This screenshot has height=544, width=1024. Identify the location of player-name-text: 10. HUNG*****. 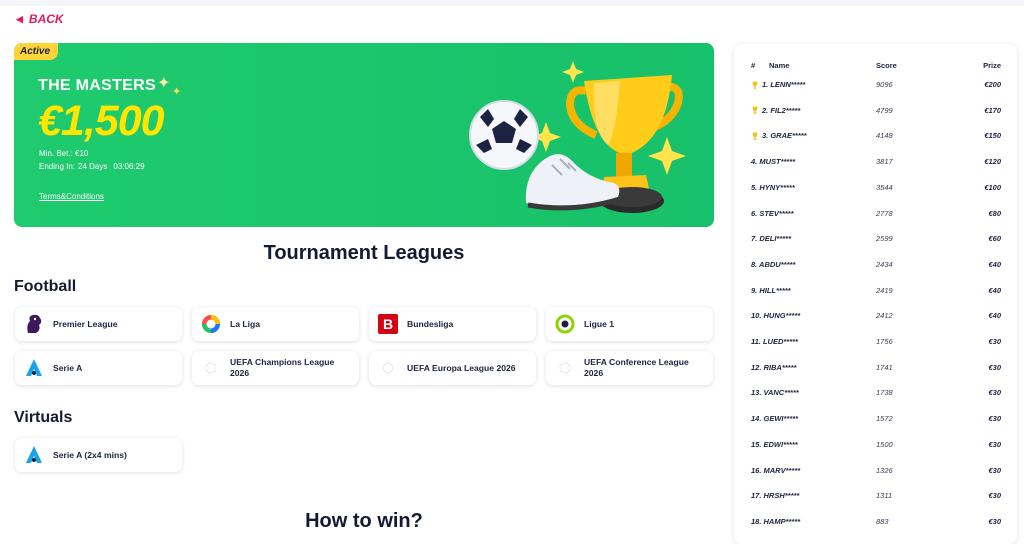
(776, 316).